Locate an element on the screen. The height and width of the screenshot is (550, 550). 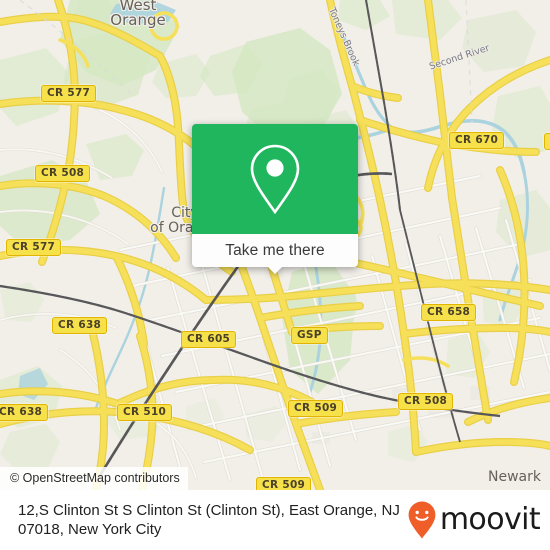
shield-cr-508-right: CR 508 is located at coordinates (426, 401).